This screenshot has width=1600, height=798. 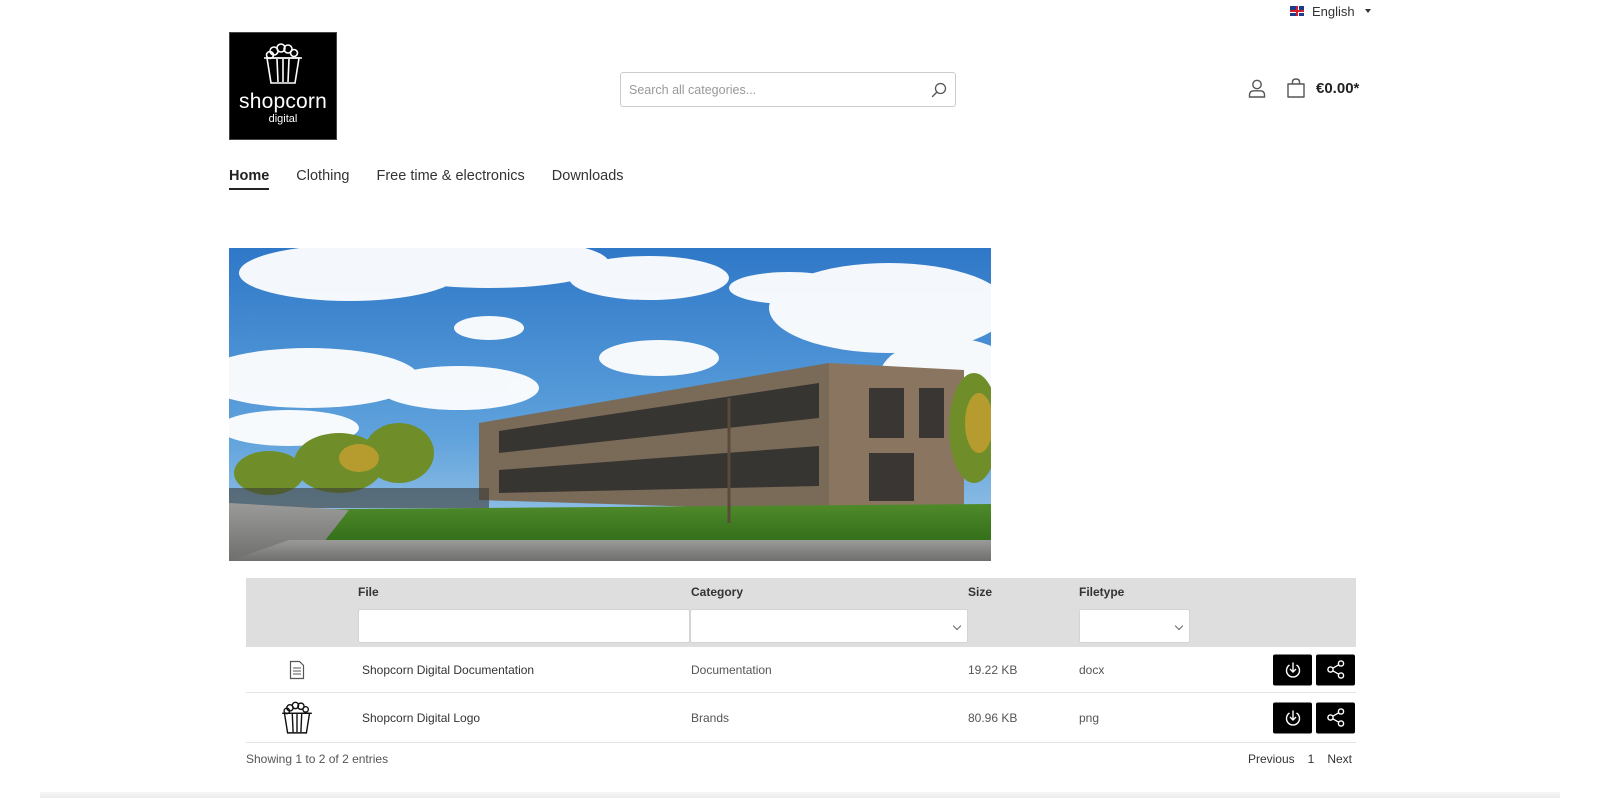 What do you see at coordinates (993, 717) in the screenshot?
I see `file-size: 80.96 KB` at bounding box center [993, 717].